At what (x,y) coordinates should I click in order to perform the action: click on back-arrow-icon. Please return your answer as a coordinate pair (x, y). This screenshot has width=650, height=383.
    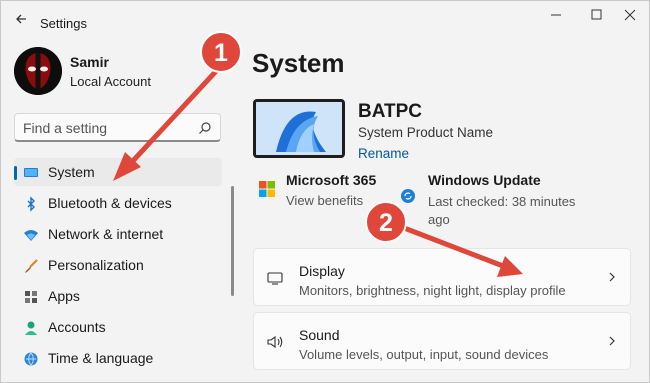
    Looking at the image, I should click on (21, 19).